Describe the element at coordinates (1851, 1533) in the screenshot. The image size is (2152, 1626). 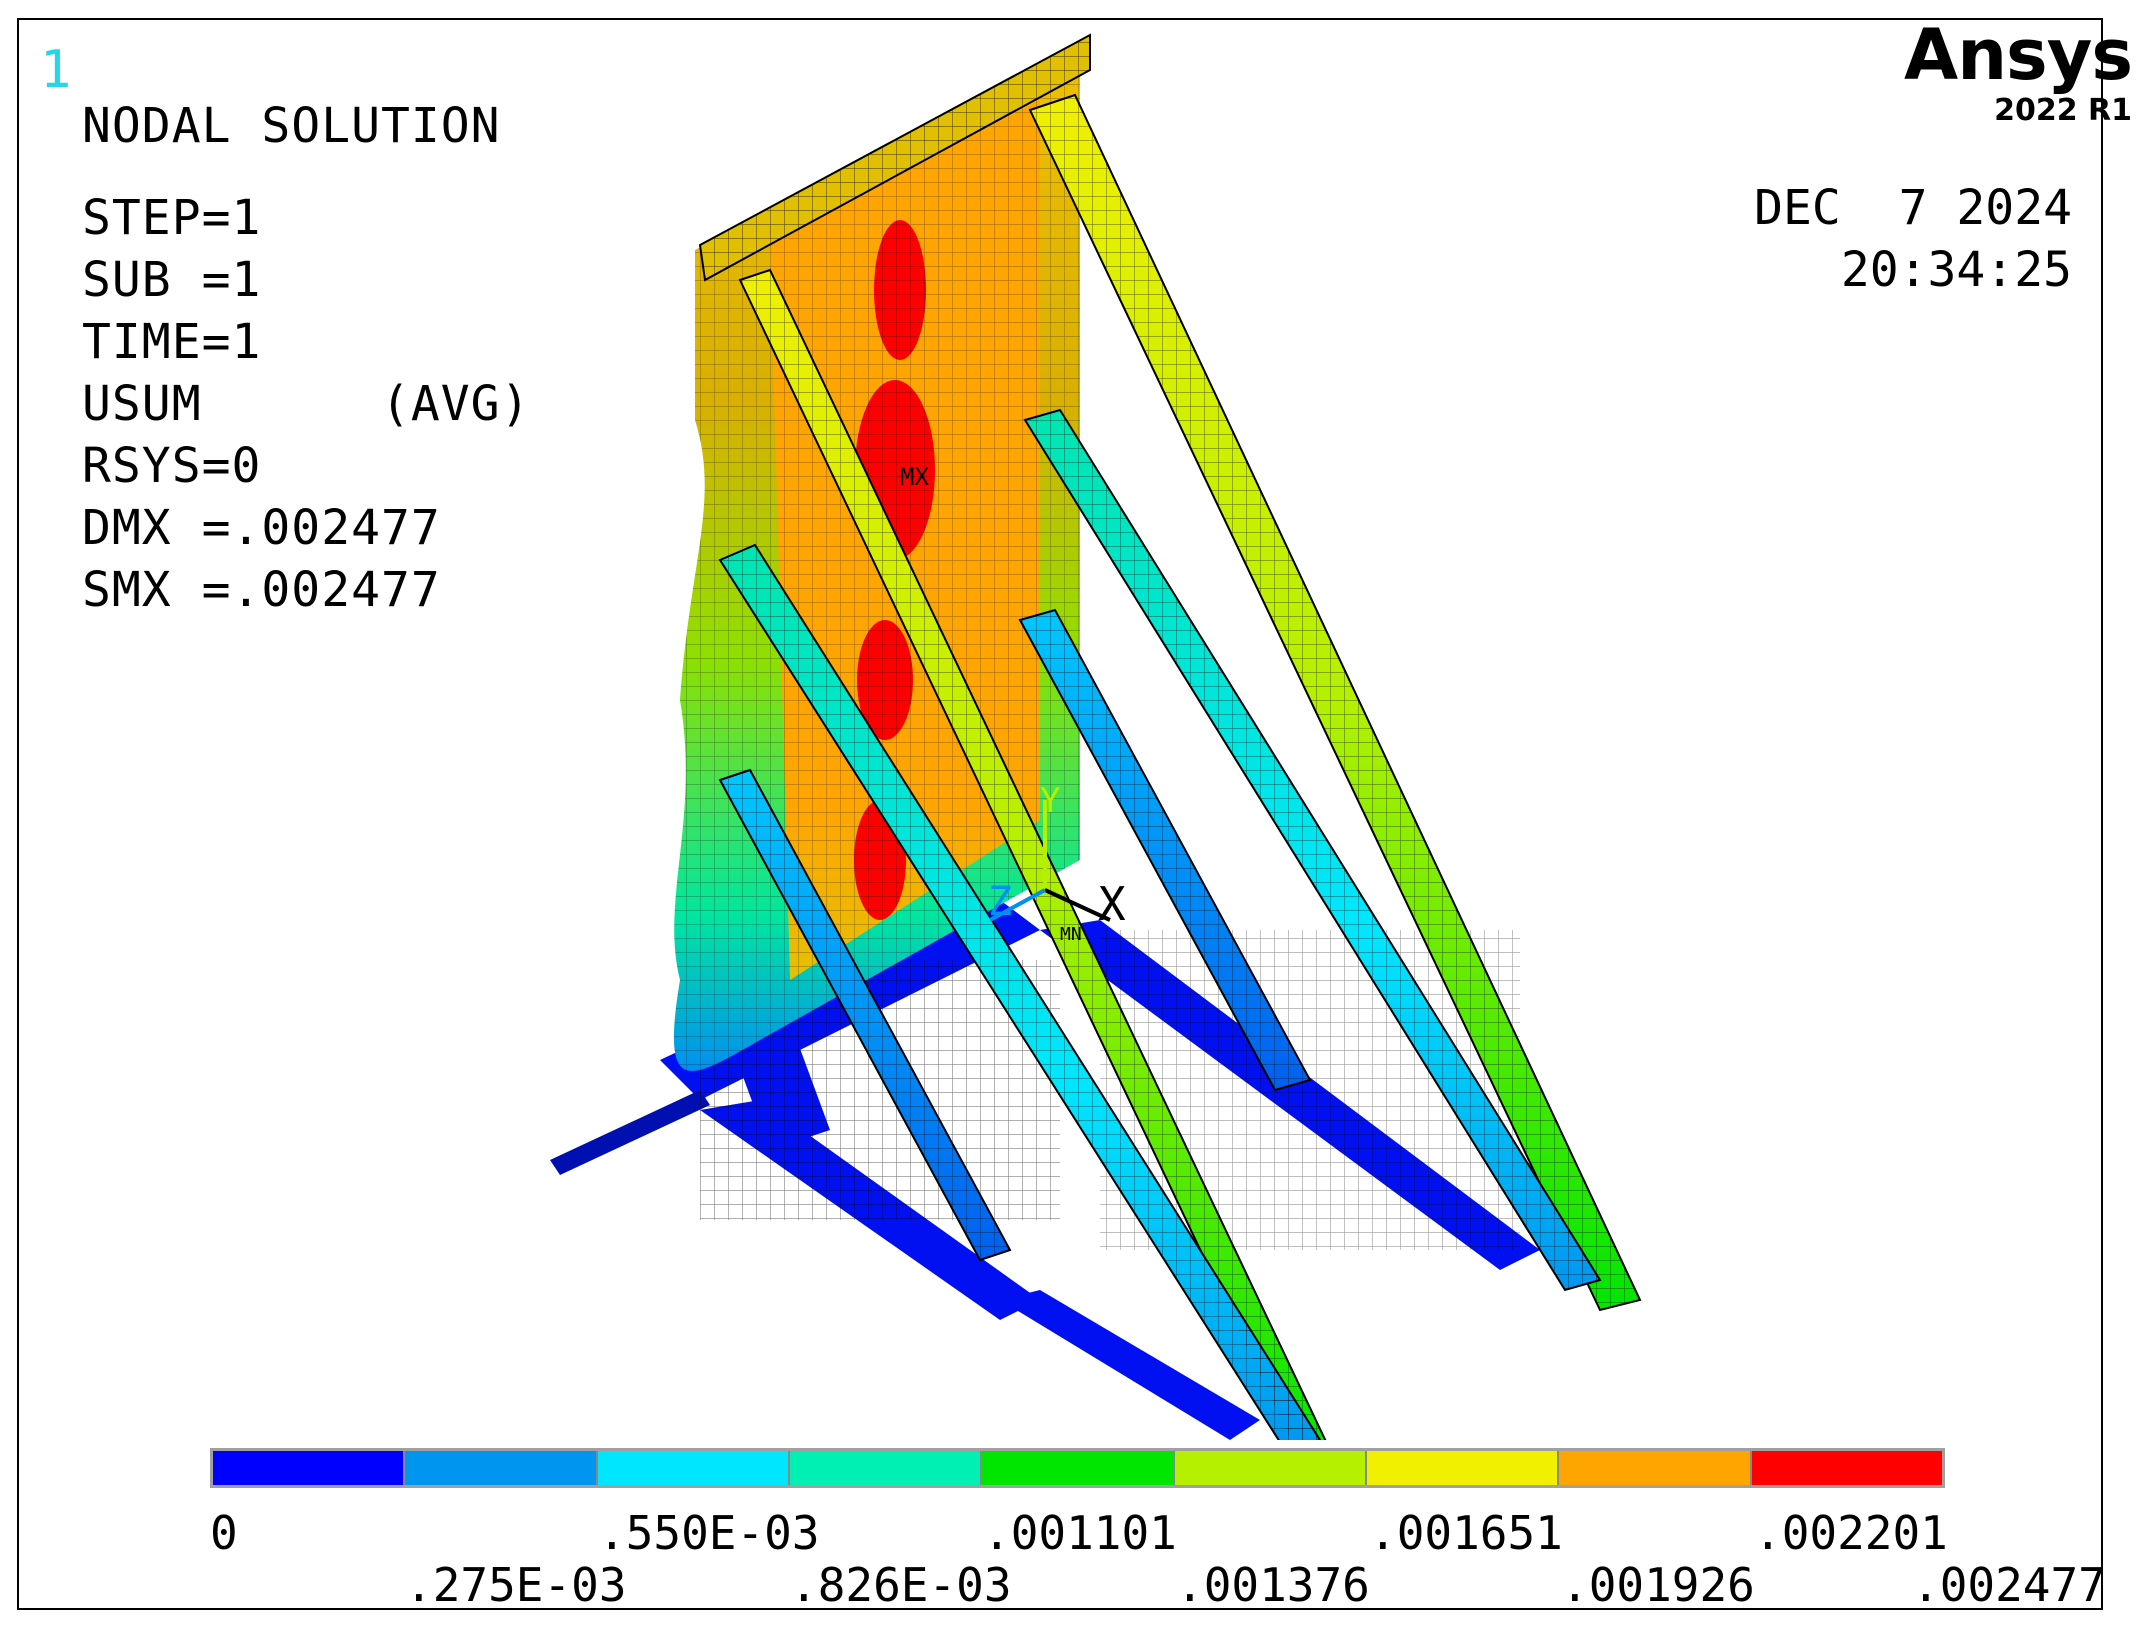
I see `legend-tick-upper-5: .002201` at that location.